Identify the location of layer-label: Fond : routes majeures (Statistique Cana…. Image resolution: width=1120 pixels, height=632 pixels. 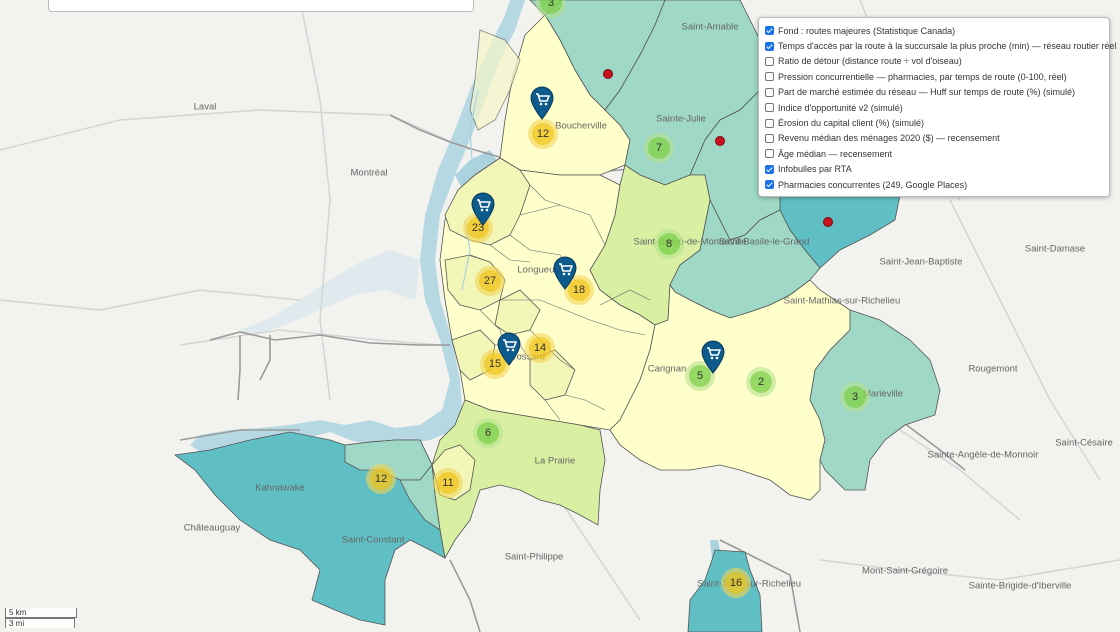
(867, 30).